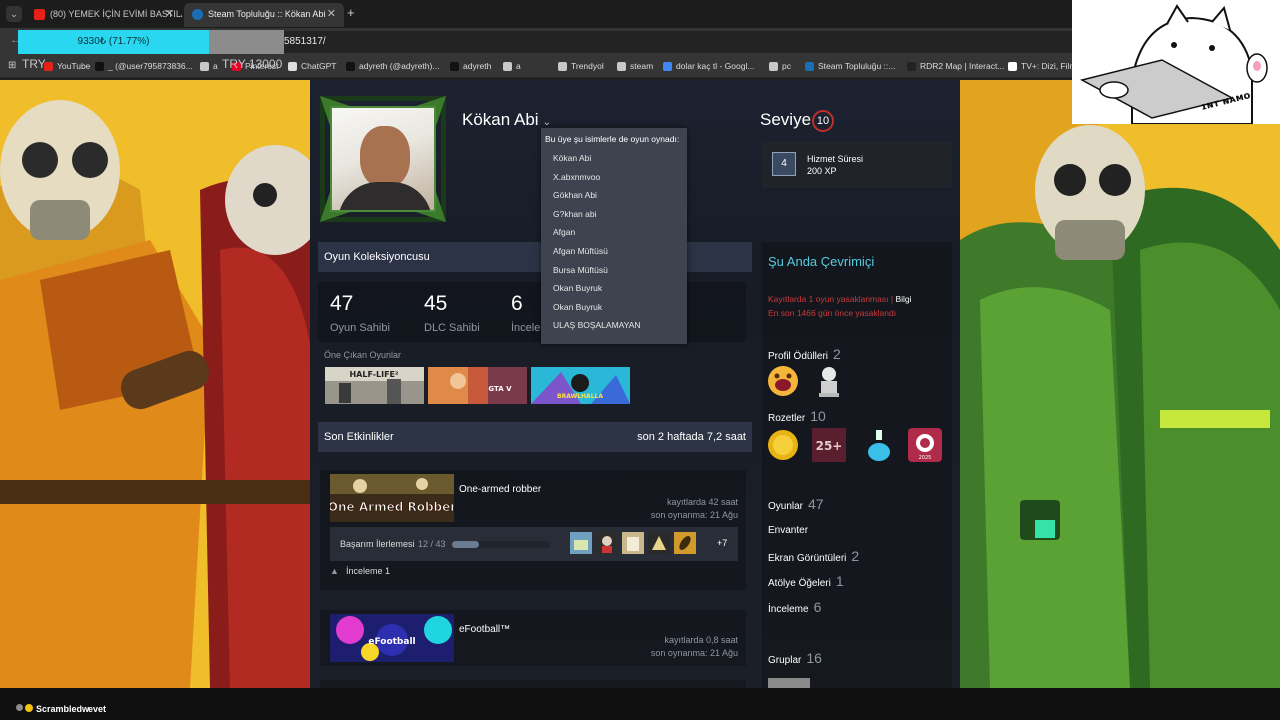  What do you see at coordinates (74, 66) in the screenshot?
I see `bookmark-label: YouTube` at bounding box center [74, 66].